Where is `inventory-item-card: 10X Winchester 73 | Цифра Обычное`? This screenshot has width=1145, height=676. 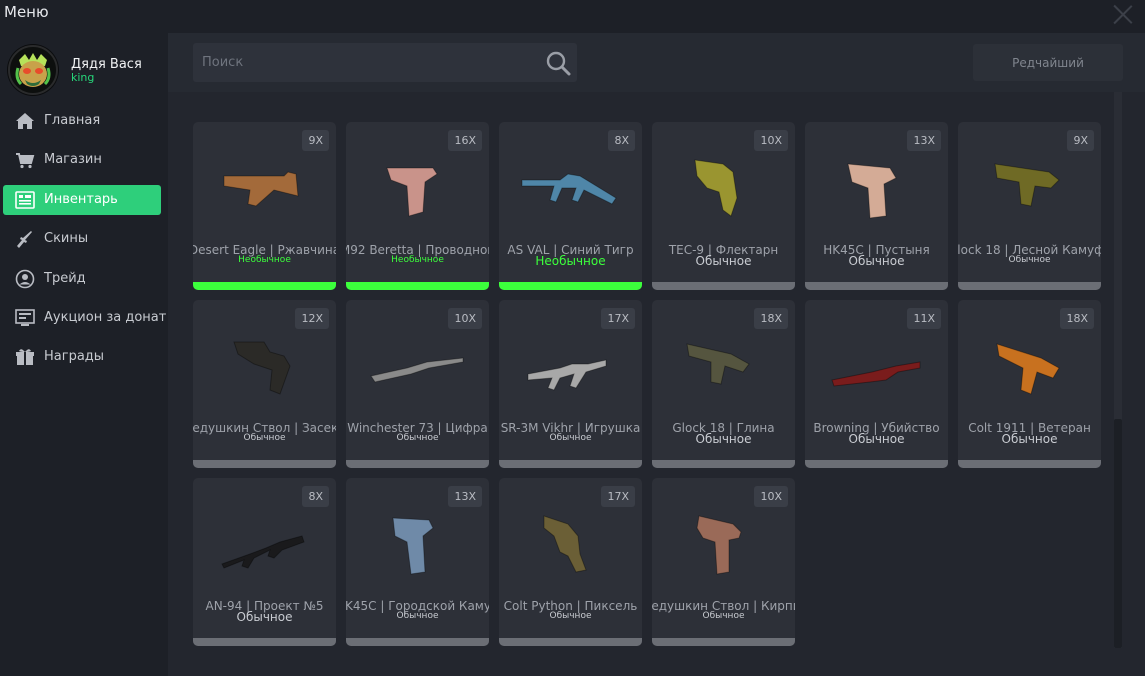
inventory-item-card: 10X Winchester 73 | Цифра Обычное is located at coordinates (417, 384).